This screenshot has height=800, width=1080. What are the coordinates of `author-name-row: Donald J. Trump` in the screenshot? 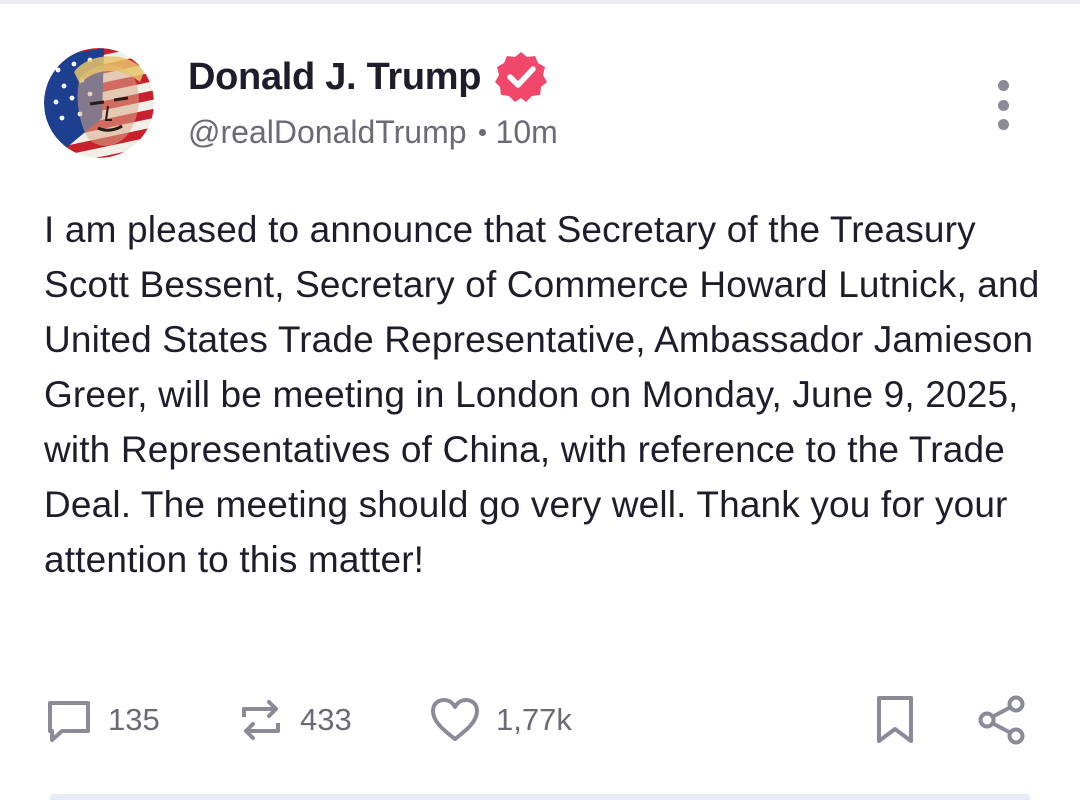 It's located at (368, 77).